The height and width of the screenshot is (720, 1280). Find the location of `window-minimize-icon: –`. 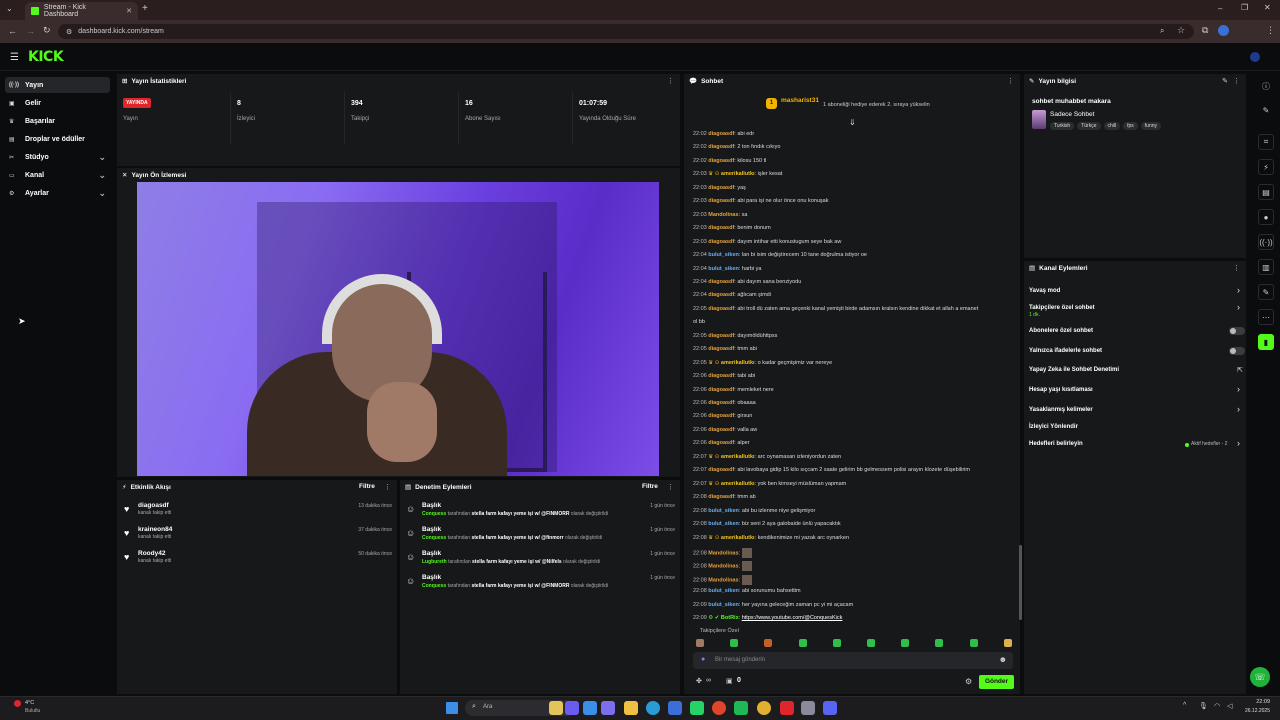

window-minimize-icon: – is located at coordinates (1220, 8).